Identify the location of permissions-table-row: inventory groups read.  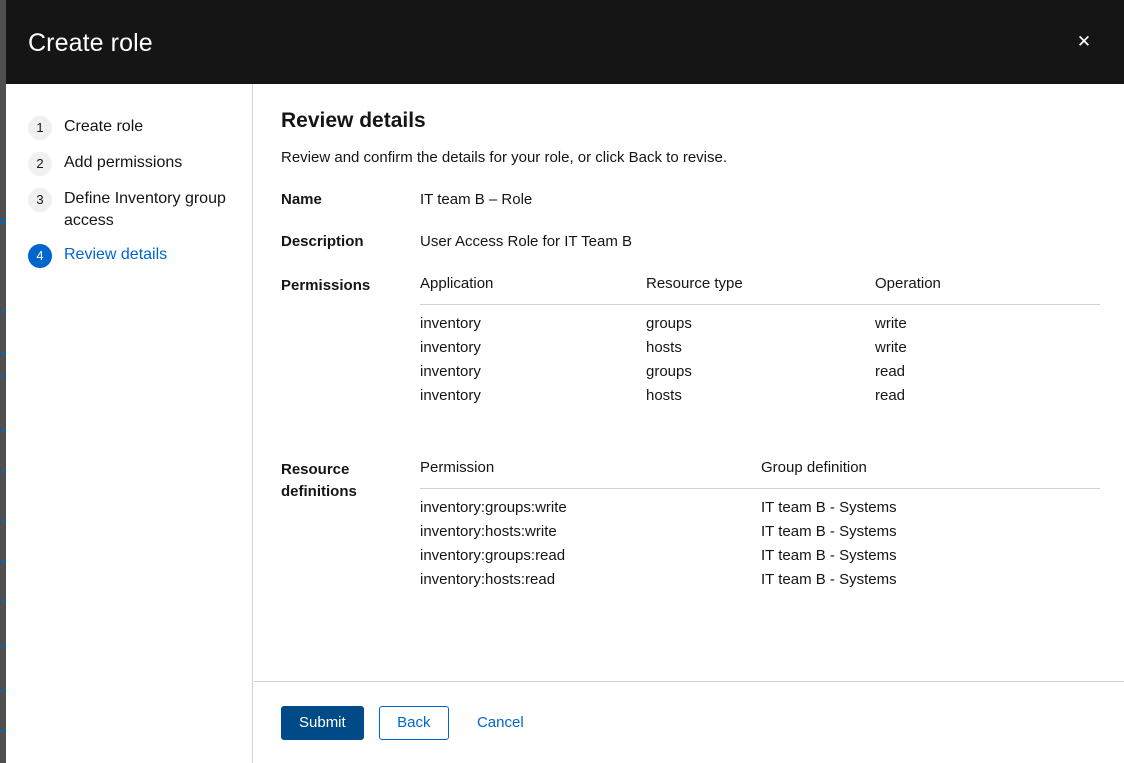
(760, 372).